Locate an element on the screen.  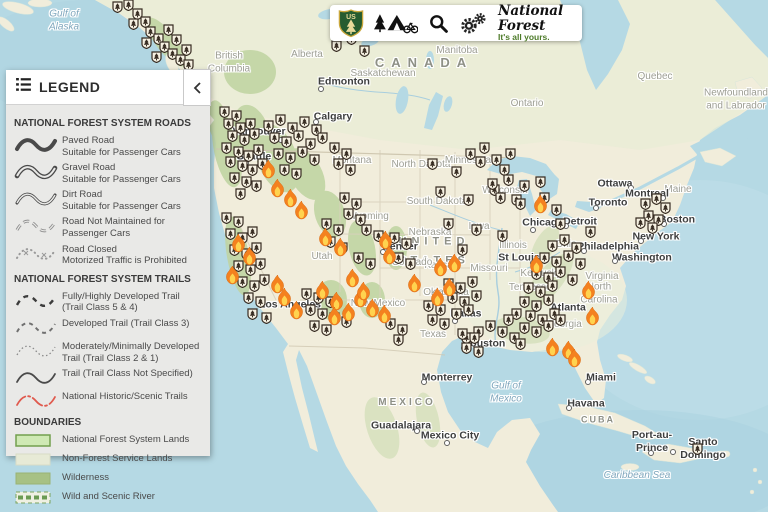
legend-item-label: Developed Trail (Trail Class 3) is located at coordinates (126, 323).